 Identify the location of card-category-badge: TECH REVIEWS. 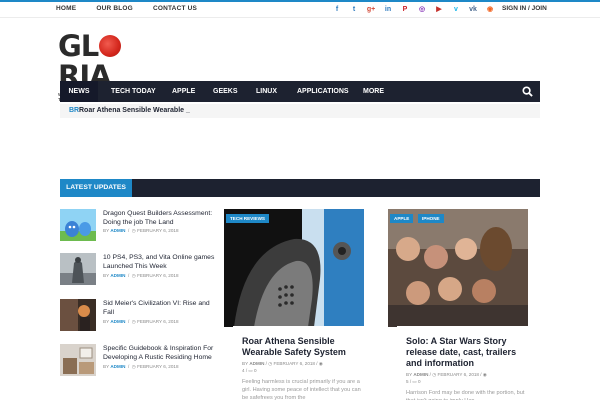
(247, 218).